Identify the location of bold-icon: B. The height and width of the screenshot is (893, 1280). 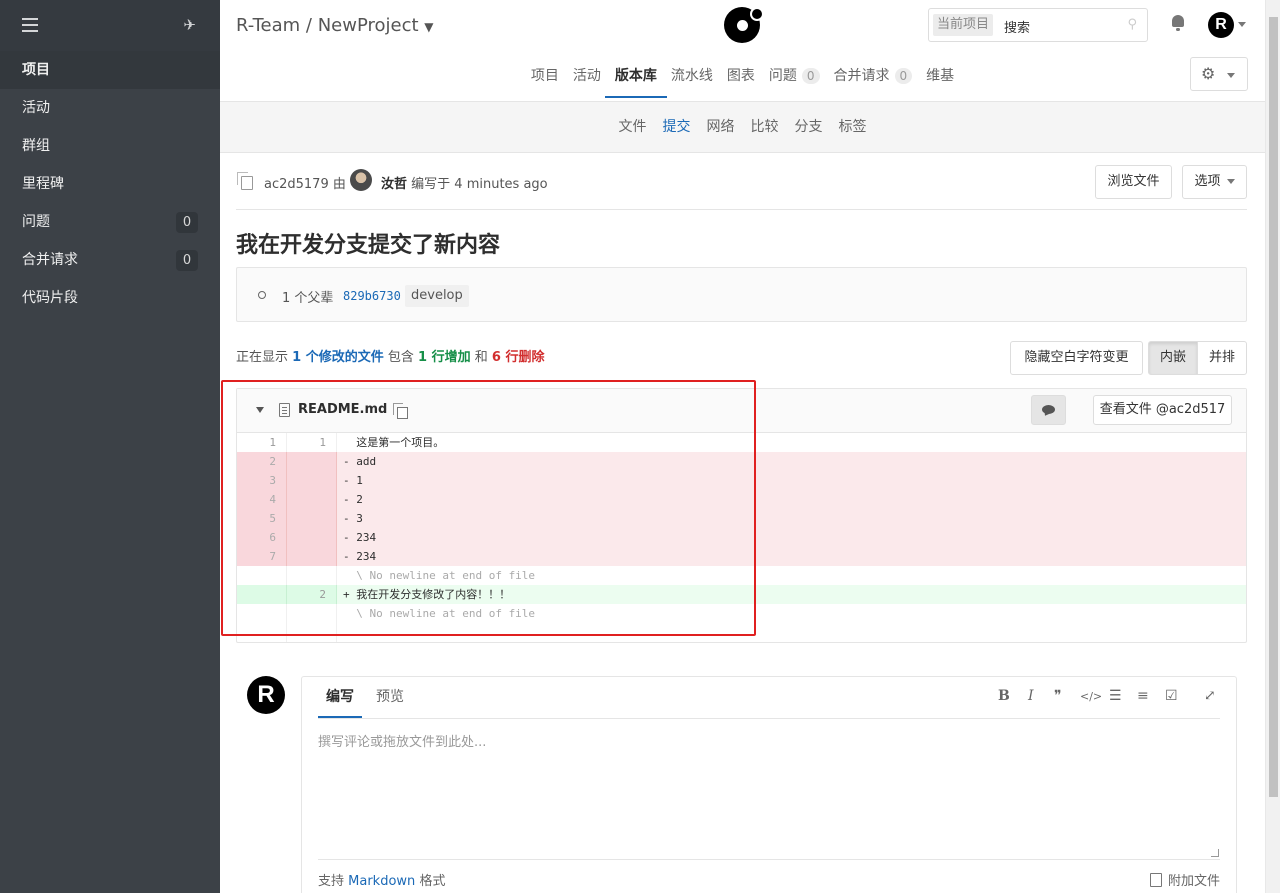
(1004, 696).